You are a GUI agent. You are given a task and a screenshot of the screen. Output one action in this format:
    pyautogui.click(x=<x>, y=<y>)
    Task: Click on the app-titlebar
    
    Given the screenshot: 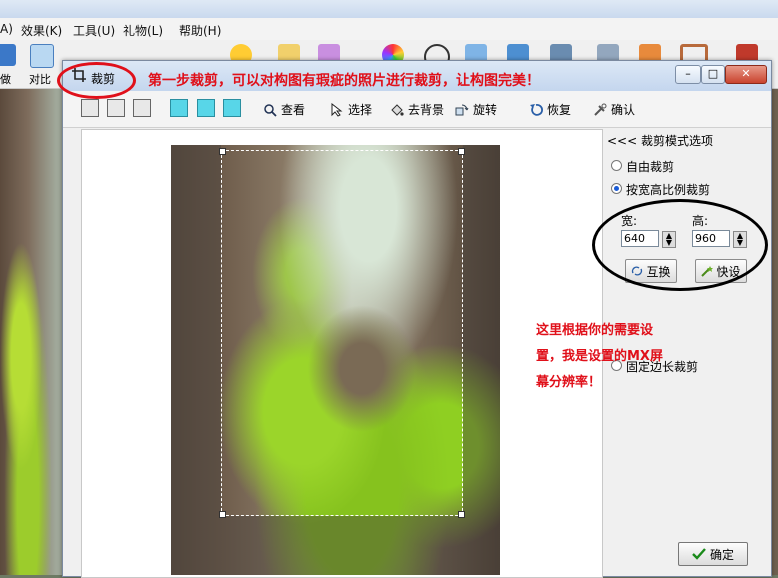 What is the action you would take?
    pyautogui.click(x=389, y=9)
    